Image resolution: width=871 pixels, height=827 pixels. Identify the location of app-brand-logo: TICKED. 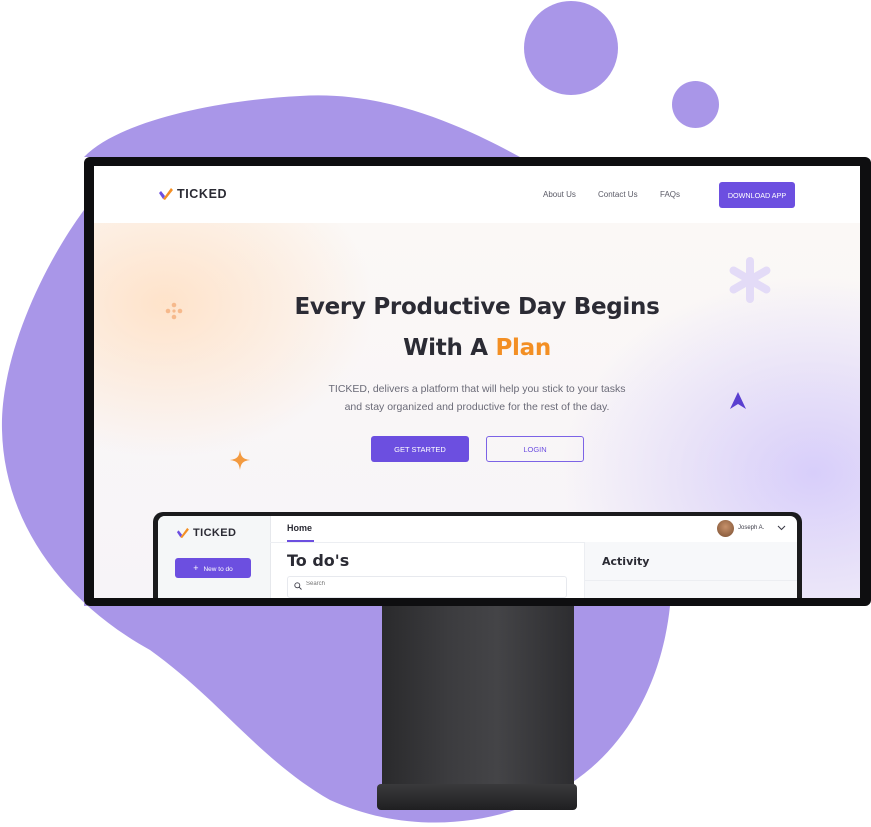
(206, 533).